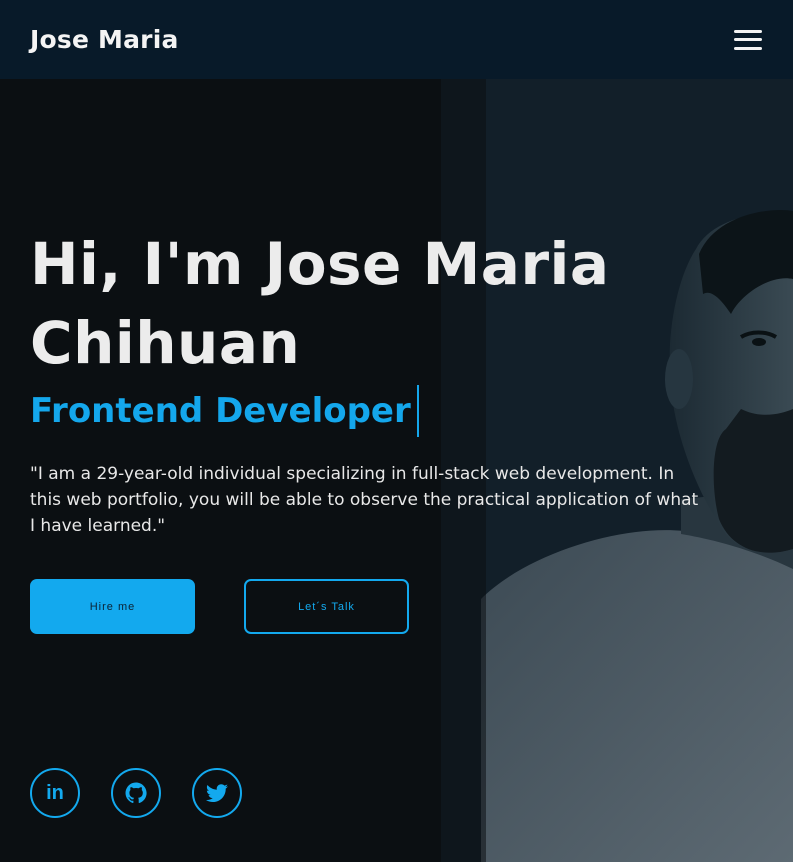 This screenshot has height=862, width=793. Describe the element at coordinates (320, 264) in the screenshot. I see `hero-title-line1: Hi, I'm Jose Maria` at that location.